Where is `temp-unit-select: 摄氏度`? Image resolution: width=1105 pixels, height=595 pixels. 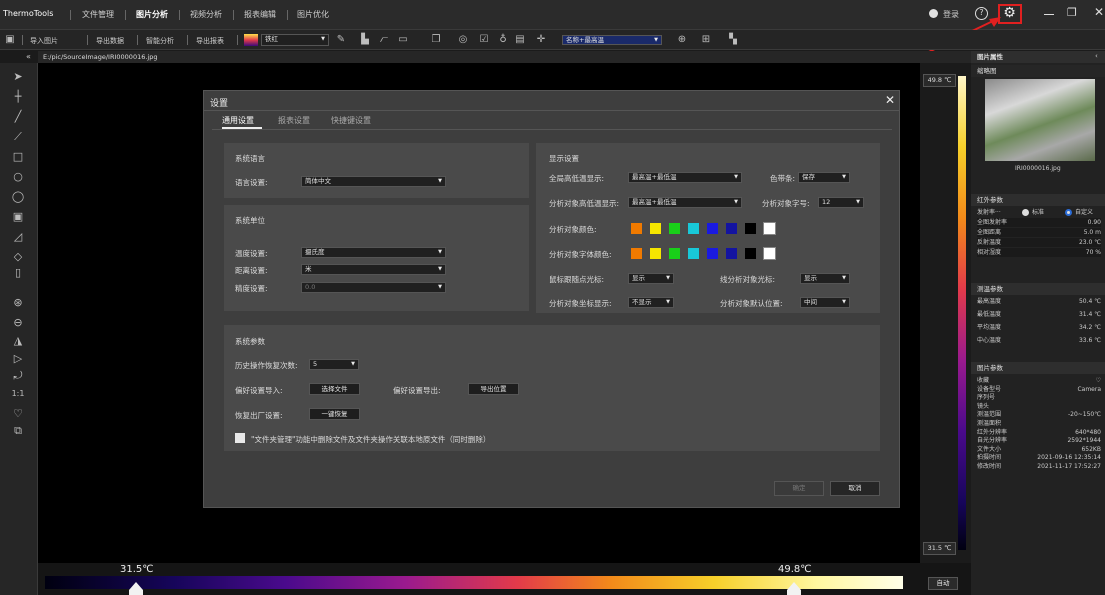
temp-unit-select: 摄氏度 is located at coordinates (373, 252).